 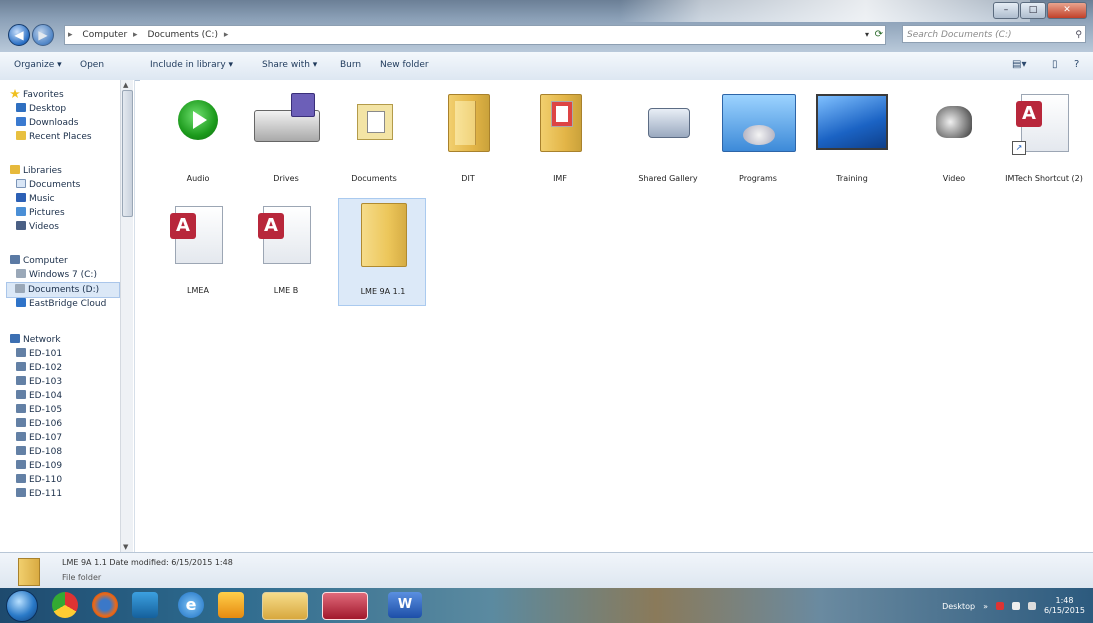 What do you see at coordinates (958, 606) in the screenshot?
I see `desktop-toolbar-label: Desktop` at bounding box center [958, 606].